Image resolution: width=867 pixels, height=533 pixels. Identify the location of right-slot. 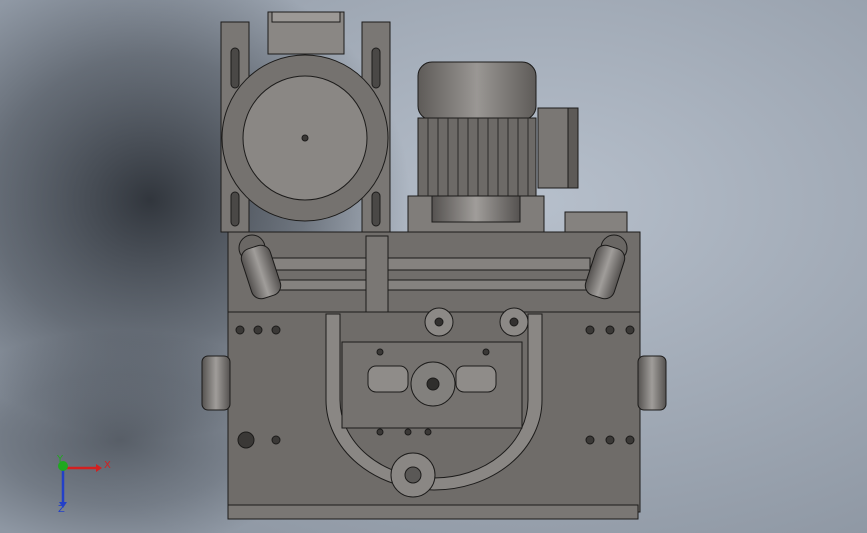
(376, 68).